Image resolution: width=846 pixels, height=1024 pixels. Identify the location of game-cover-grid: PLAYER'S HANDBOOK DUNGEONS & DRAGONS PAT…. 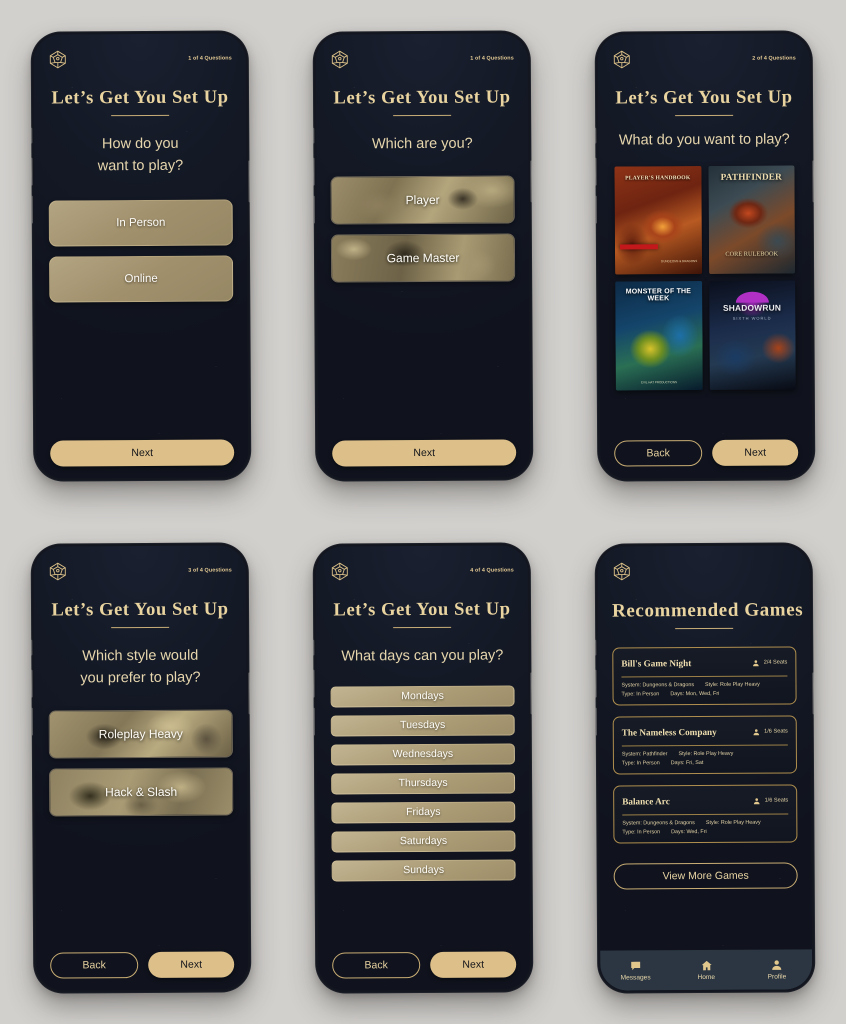
(704, 278).